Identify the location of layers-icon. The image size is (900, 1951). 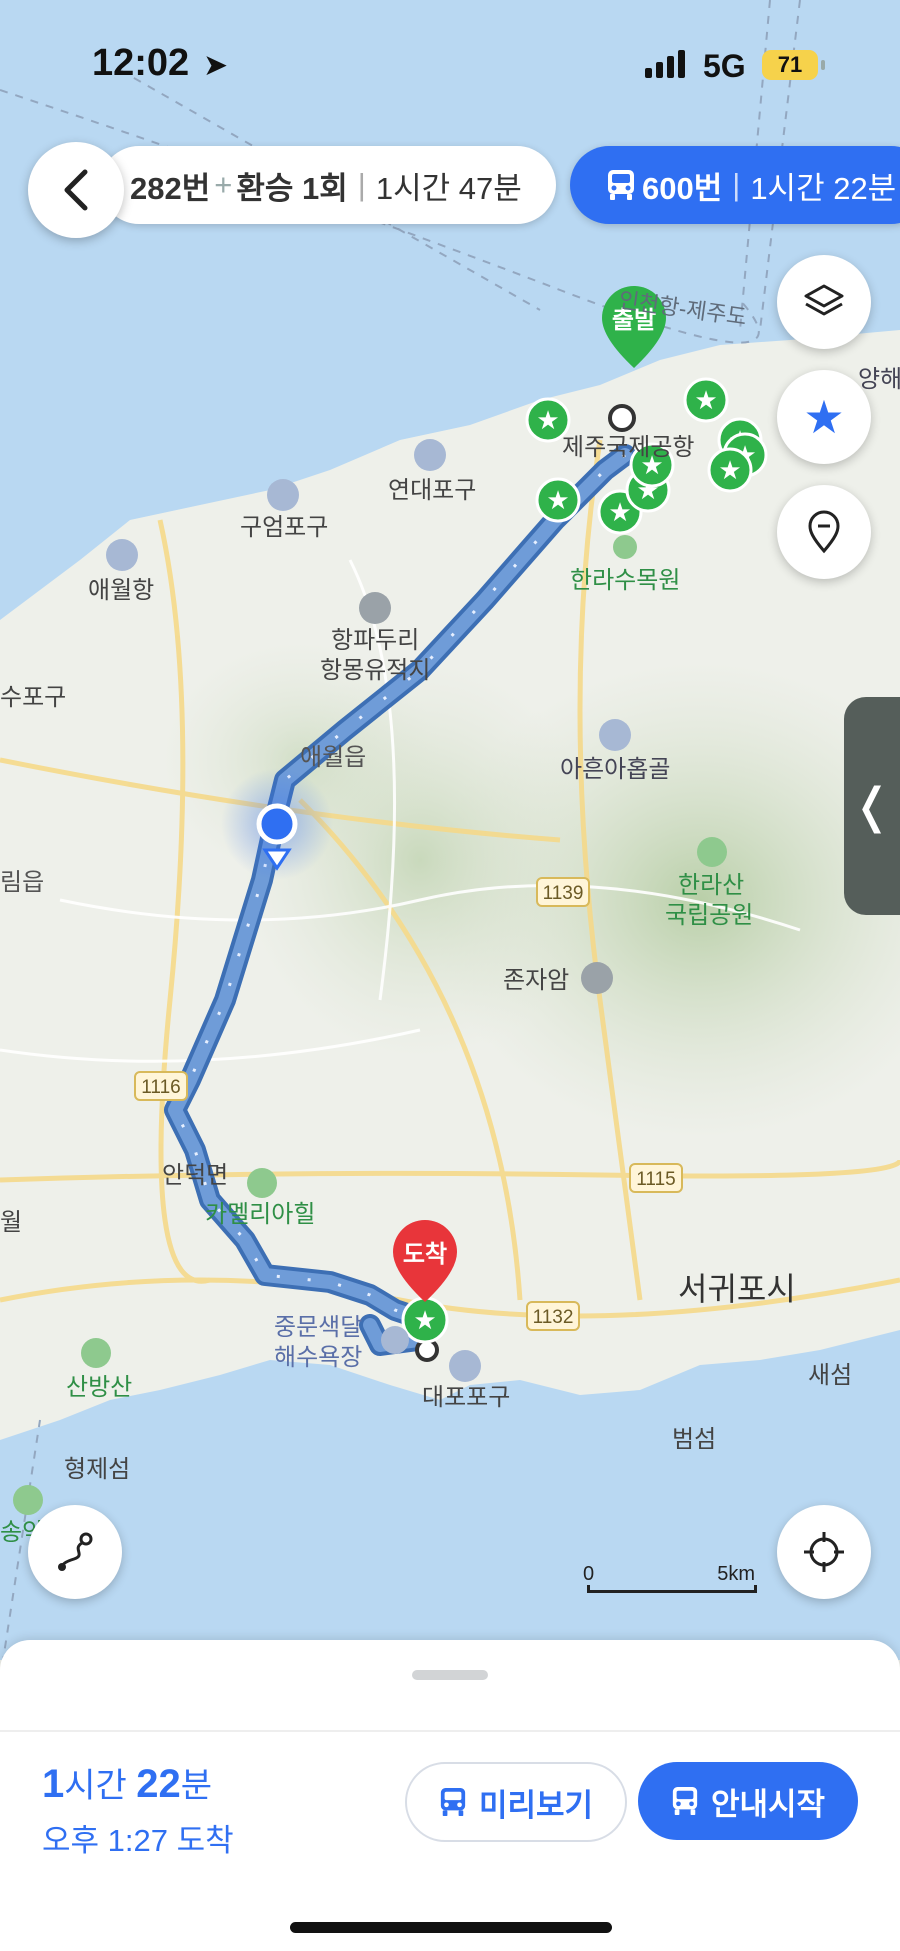
(824, 300).